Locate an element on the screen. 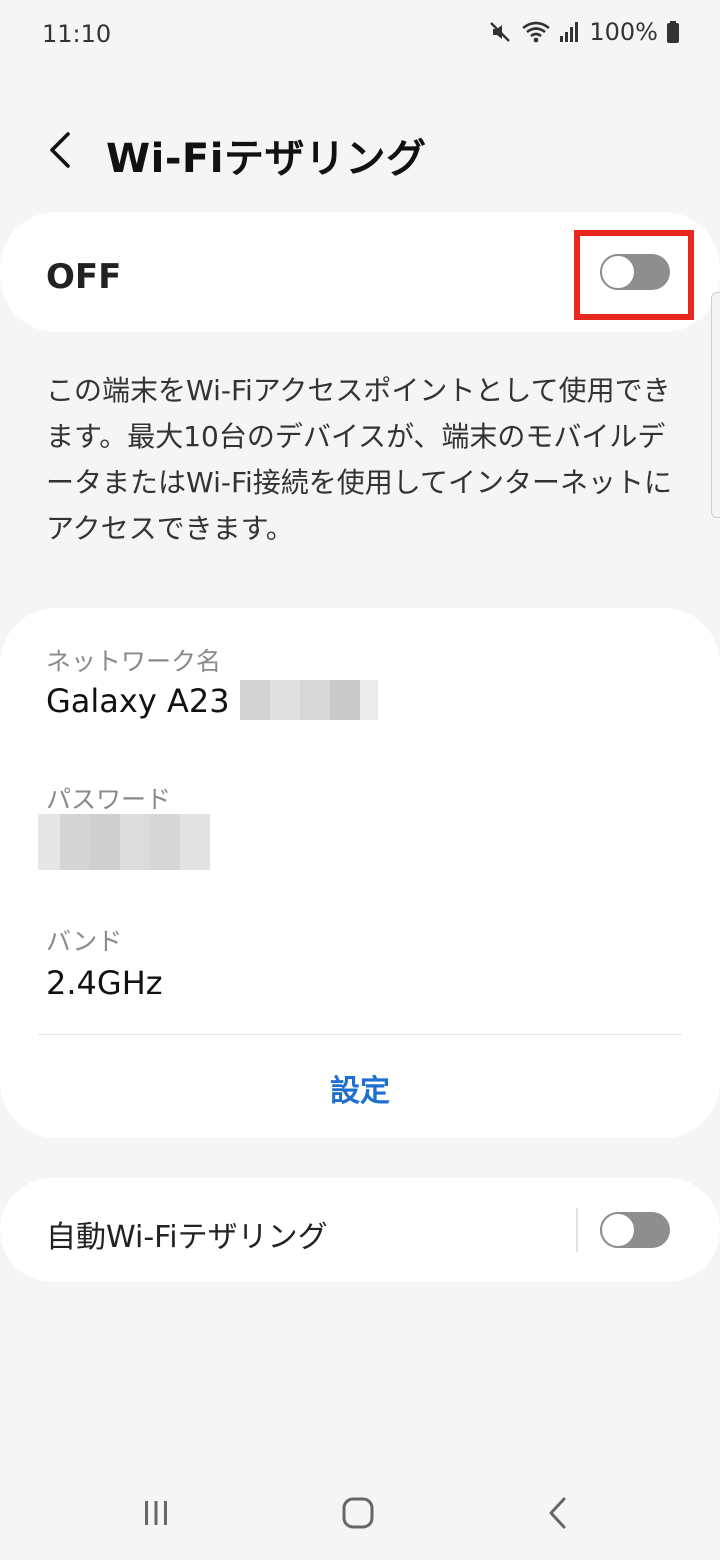  nav-back-button is located at coordinates (558, 1515).